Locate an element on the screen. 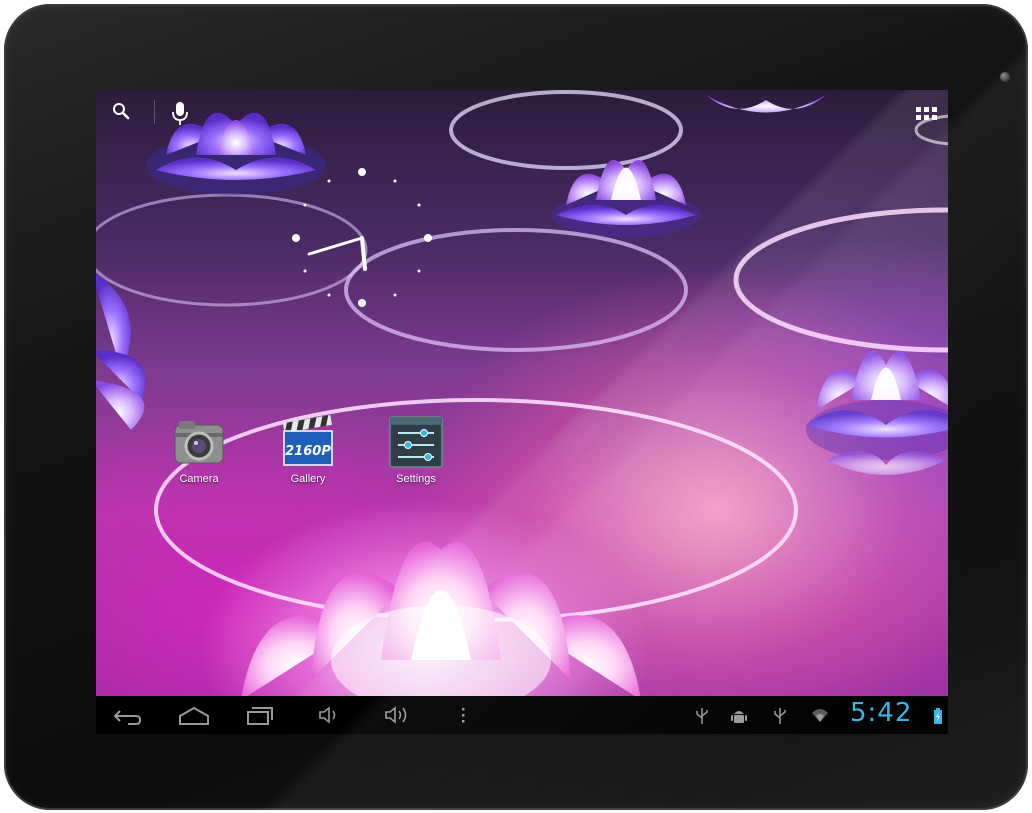  shortcut-label: Camera is located at coordinates (199, 479).